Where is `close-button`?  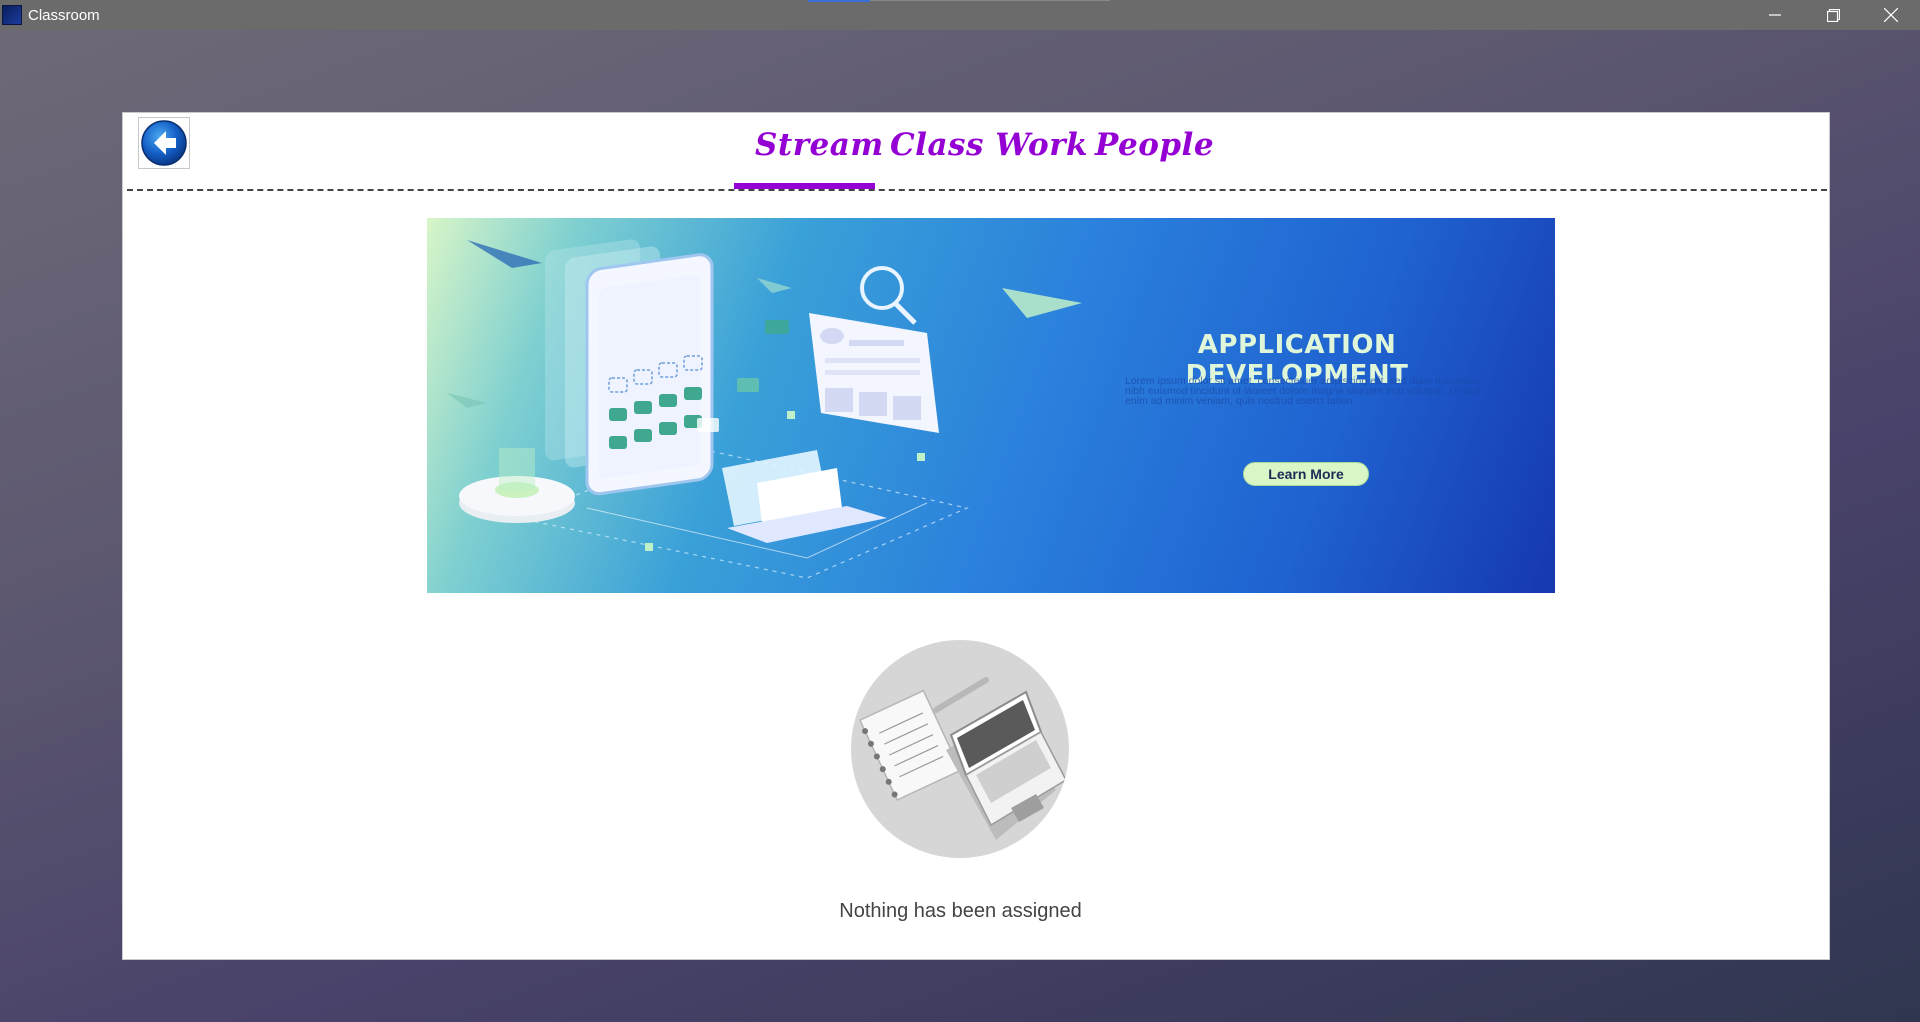 close-button is located at coordinates (1891, 15).